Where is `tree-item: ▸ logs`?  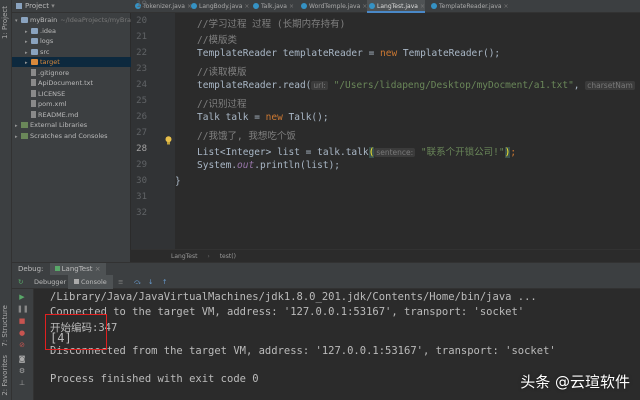 tree-item: ▸ logs is located at coordinates (32, 41).